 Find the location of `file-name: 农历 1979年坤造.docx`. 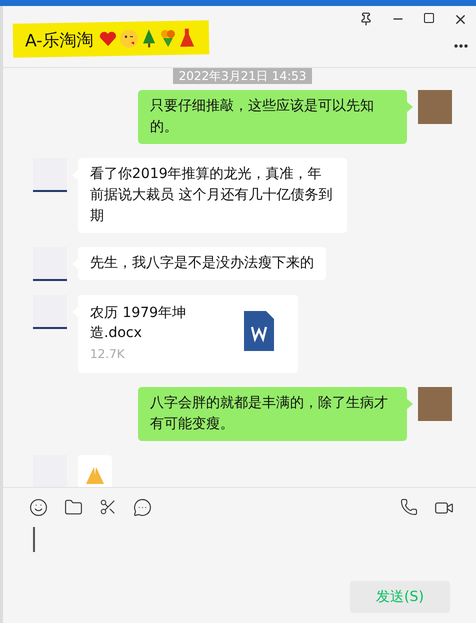

file-name: 农历 1979年坤造.docx is located at coordinates (139, 323).